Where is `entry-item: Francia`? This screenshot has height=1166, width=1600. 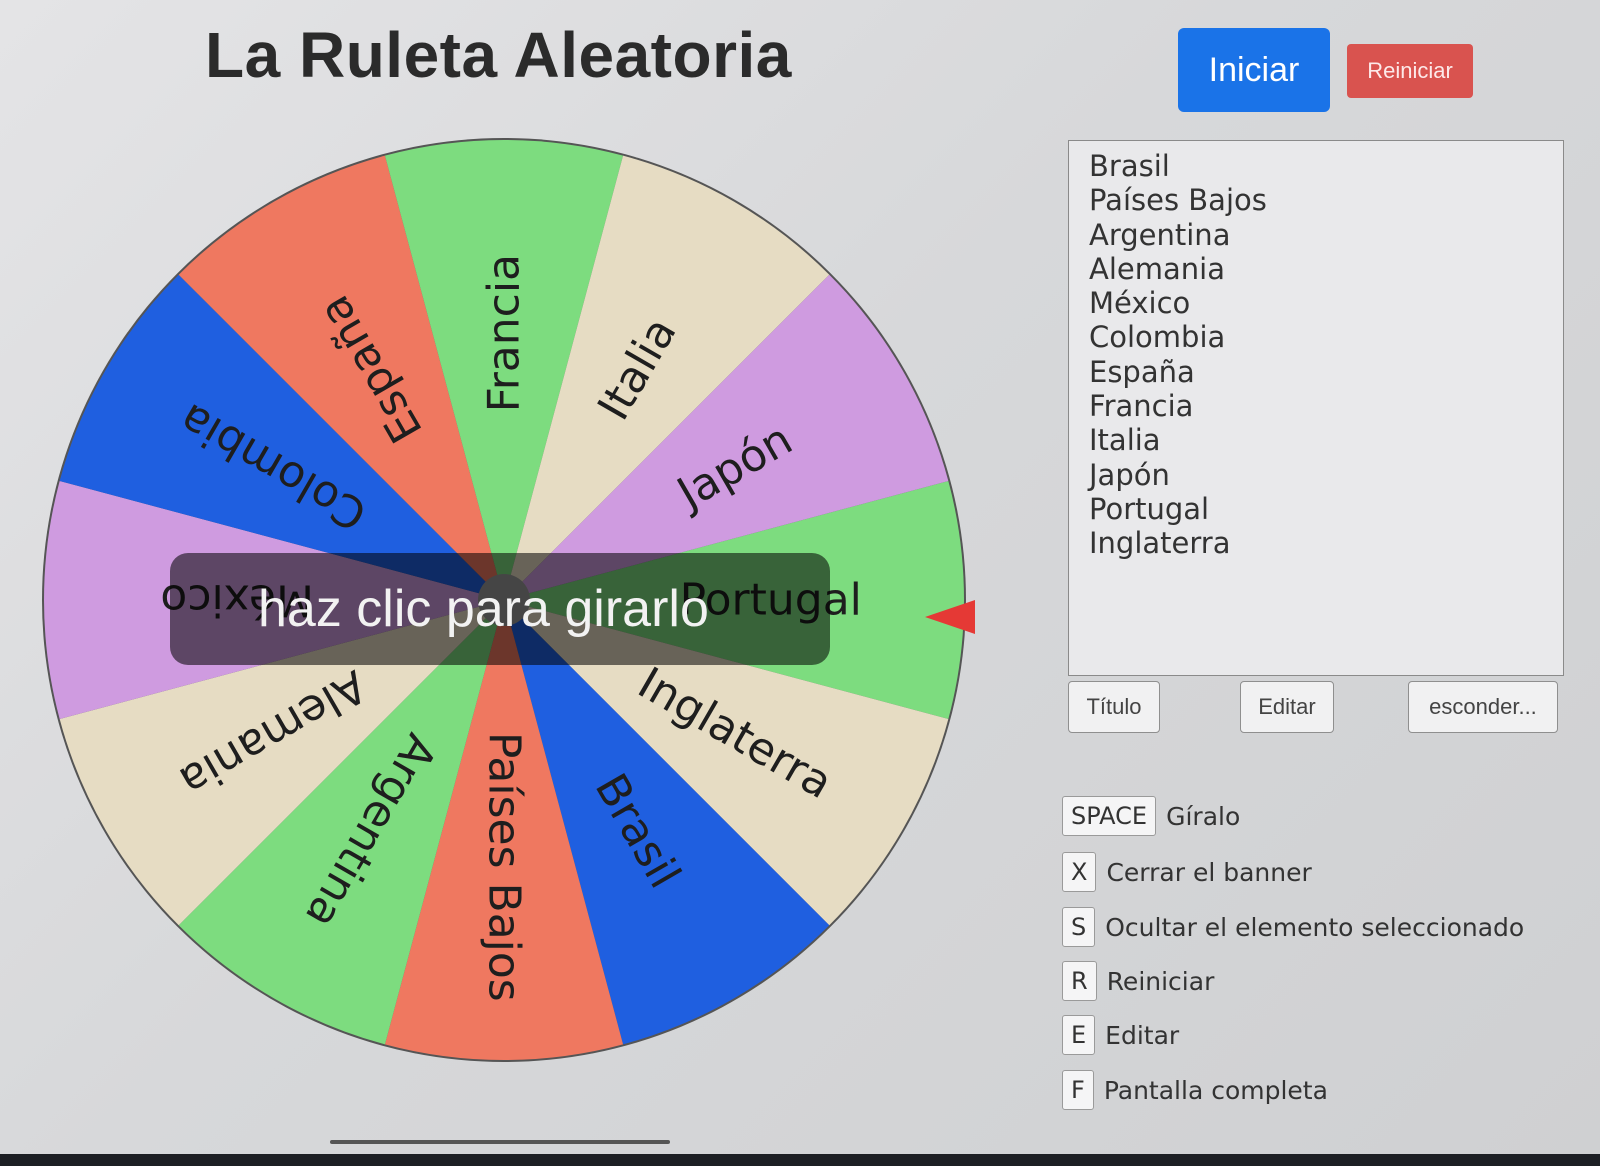 entry-item: Francia is located at coordinates (1316, 406).